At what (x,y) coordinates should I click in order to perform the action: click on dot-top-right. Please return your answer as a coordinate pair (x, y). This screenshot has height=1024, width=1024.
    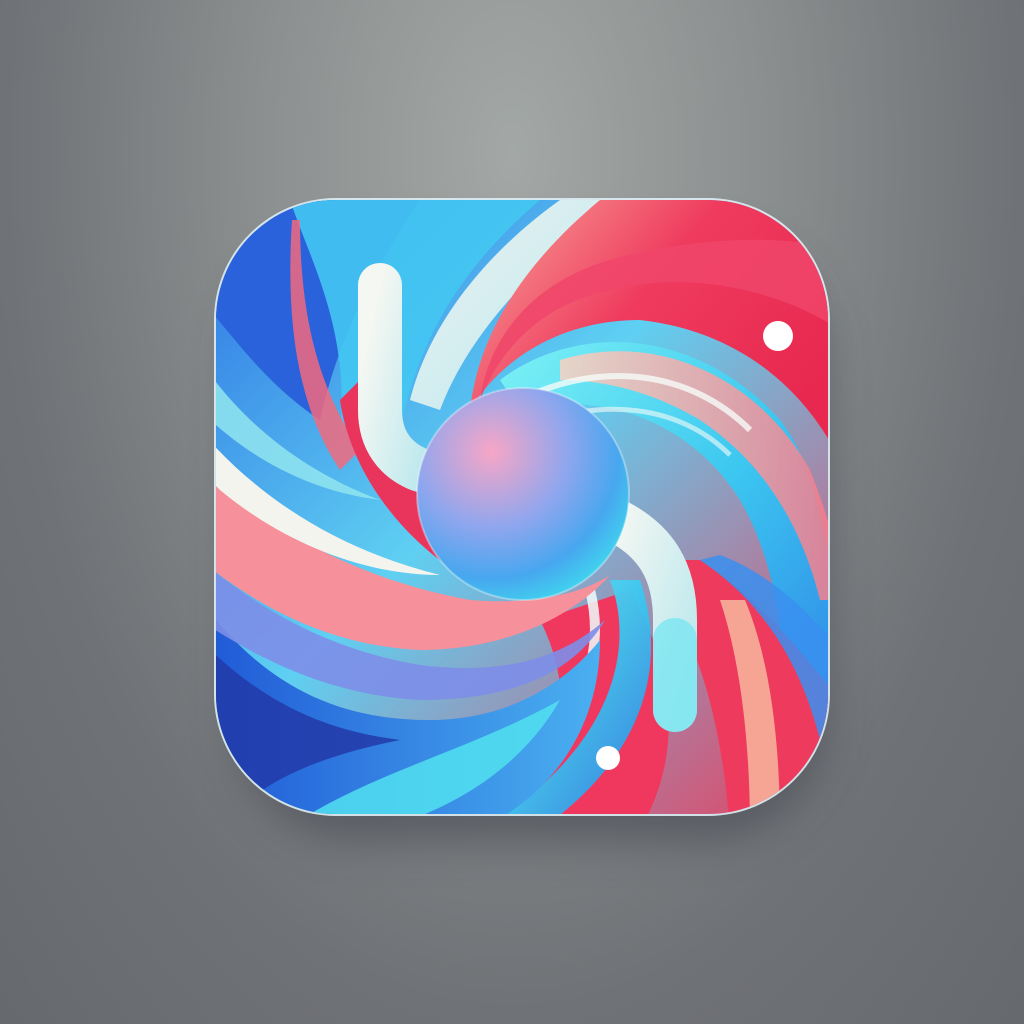
    Looking at the image, I should click on (778, 336).